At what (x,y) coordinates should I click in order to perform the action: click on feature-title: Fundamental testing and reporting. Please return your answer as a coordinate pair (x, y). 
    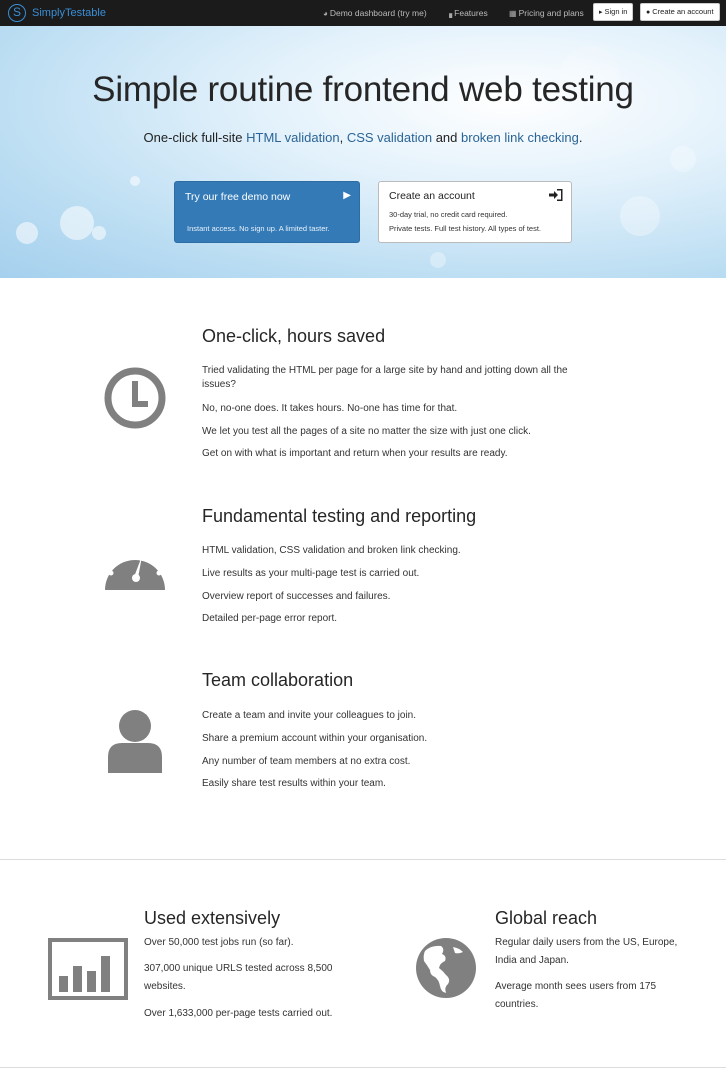
    Looking at the image, I should click on (339, 516).